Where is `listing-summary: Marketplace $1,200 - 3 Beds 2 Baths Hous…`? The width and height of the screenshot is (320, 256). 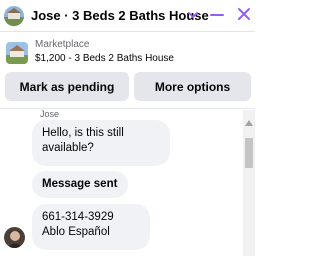 listing-summary: Marketplace $1,200 - 3 Beds 2 Baths Hous… is located at coordinates (127, 52).